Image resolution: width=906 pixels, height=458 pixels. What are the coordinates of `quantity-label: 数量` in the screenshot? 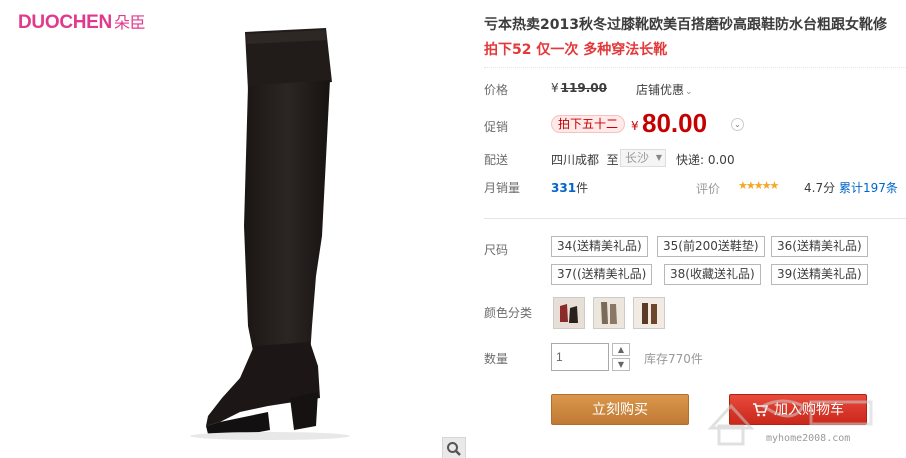 It's located at (496, 359).